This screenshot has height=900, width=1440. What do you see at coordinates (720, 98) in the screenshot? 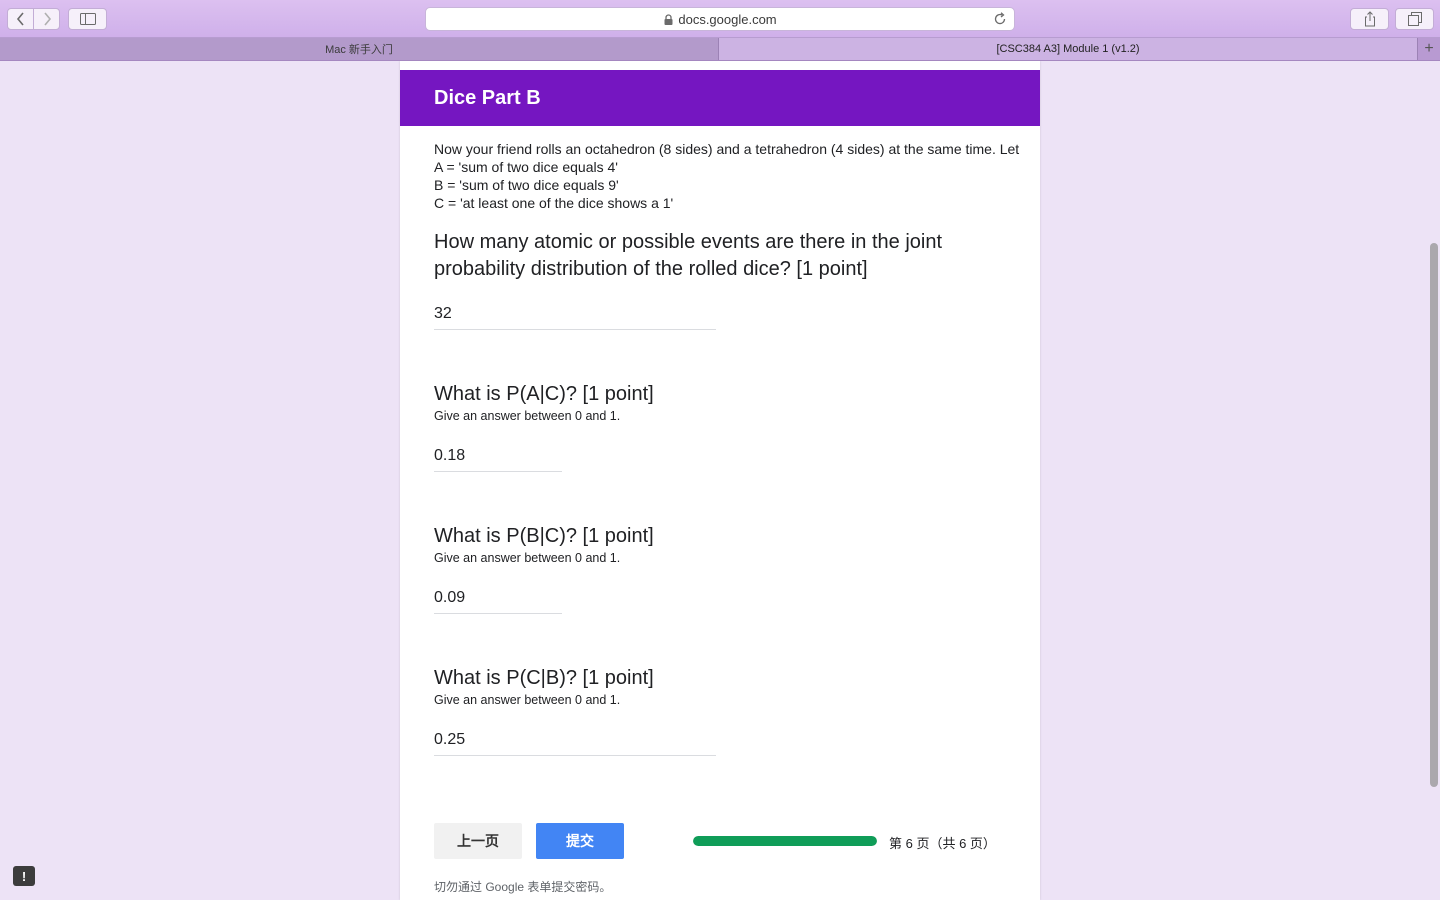
I see `section-title: Dice Part B` at bounding box center [720, 98].